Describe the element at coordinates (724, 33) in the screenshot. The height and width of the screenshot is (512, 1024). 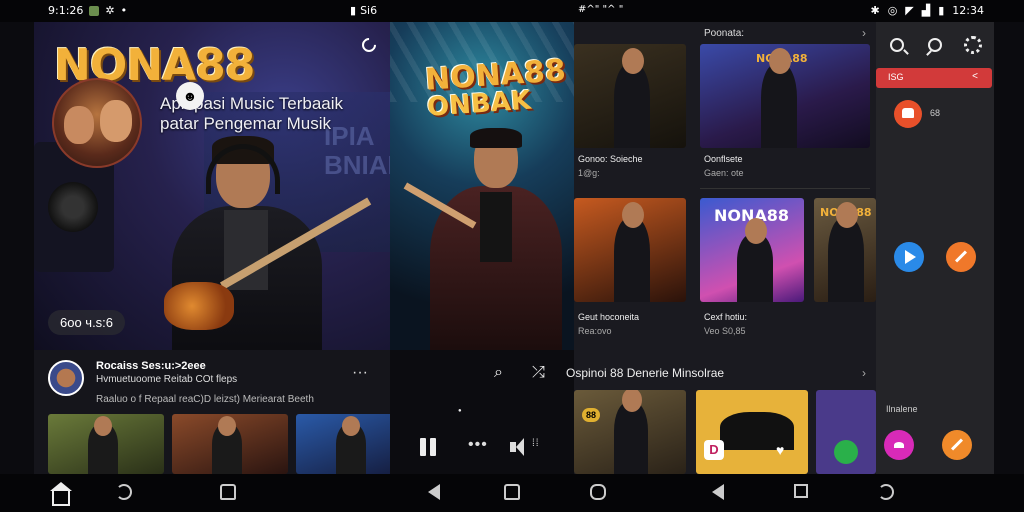
I see `section-title-top: Poonata:` at that location.